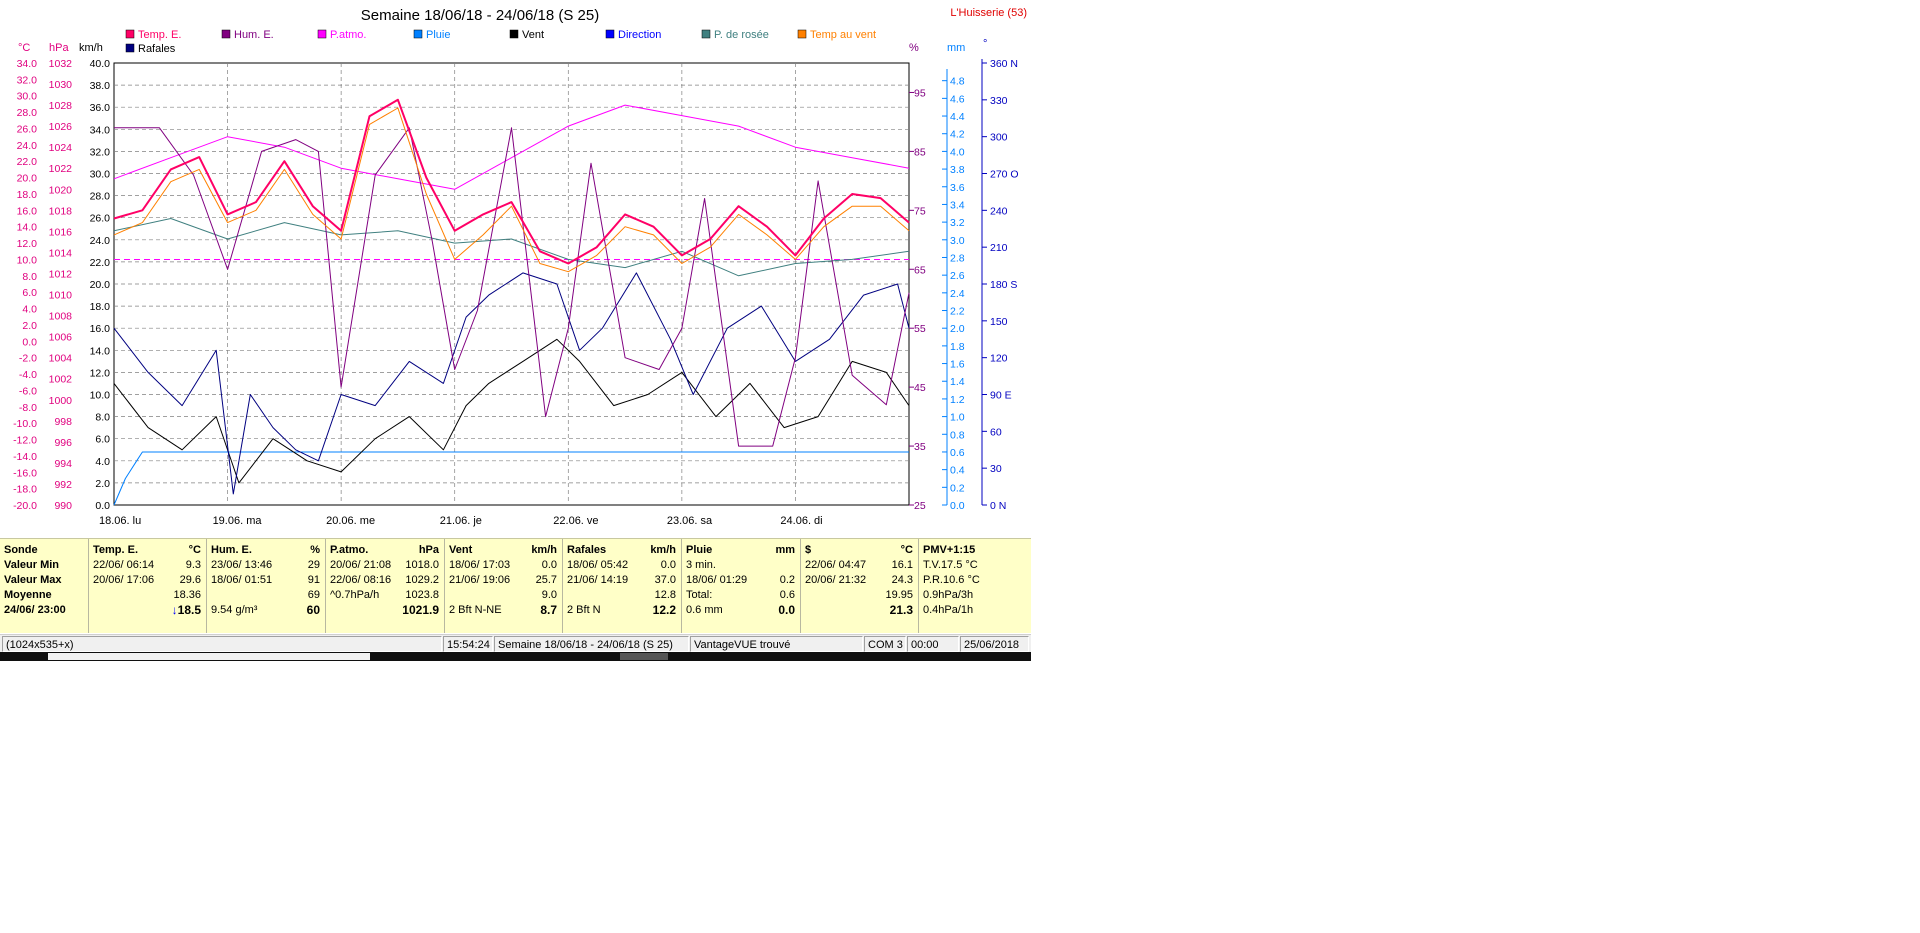  What do you see at coordinates (957, 188) in the screenshot?
I see `tick-rain: 3.6` at bounding box center [957, 188].